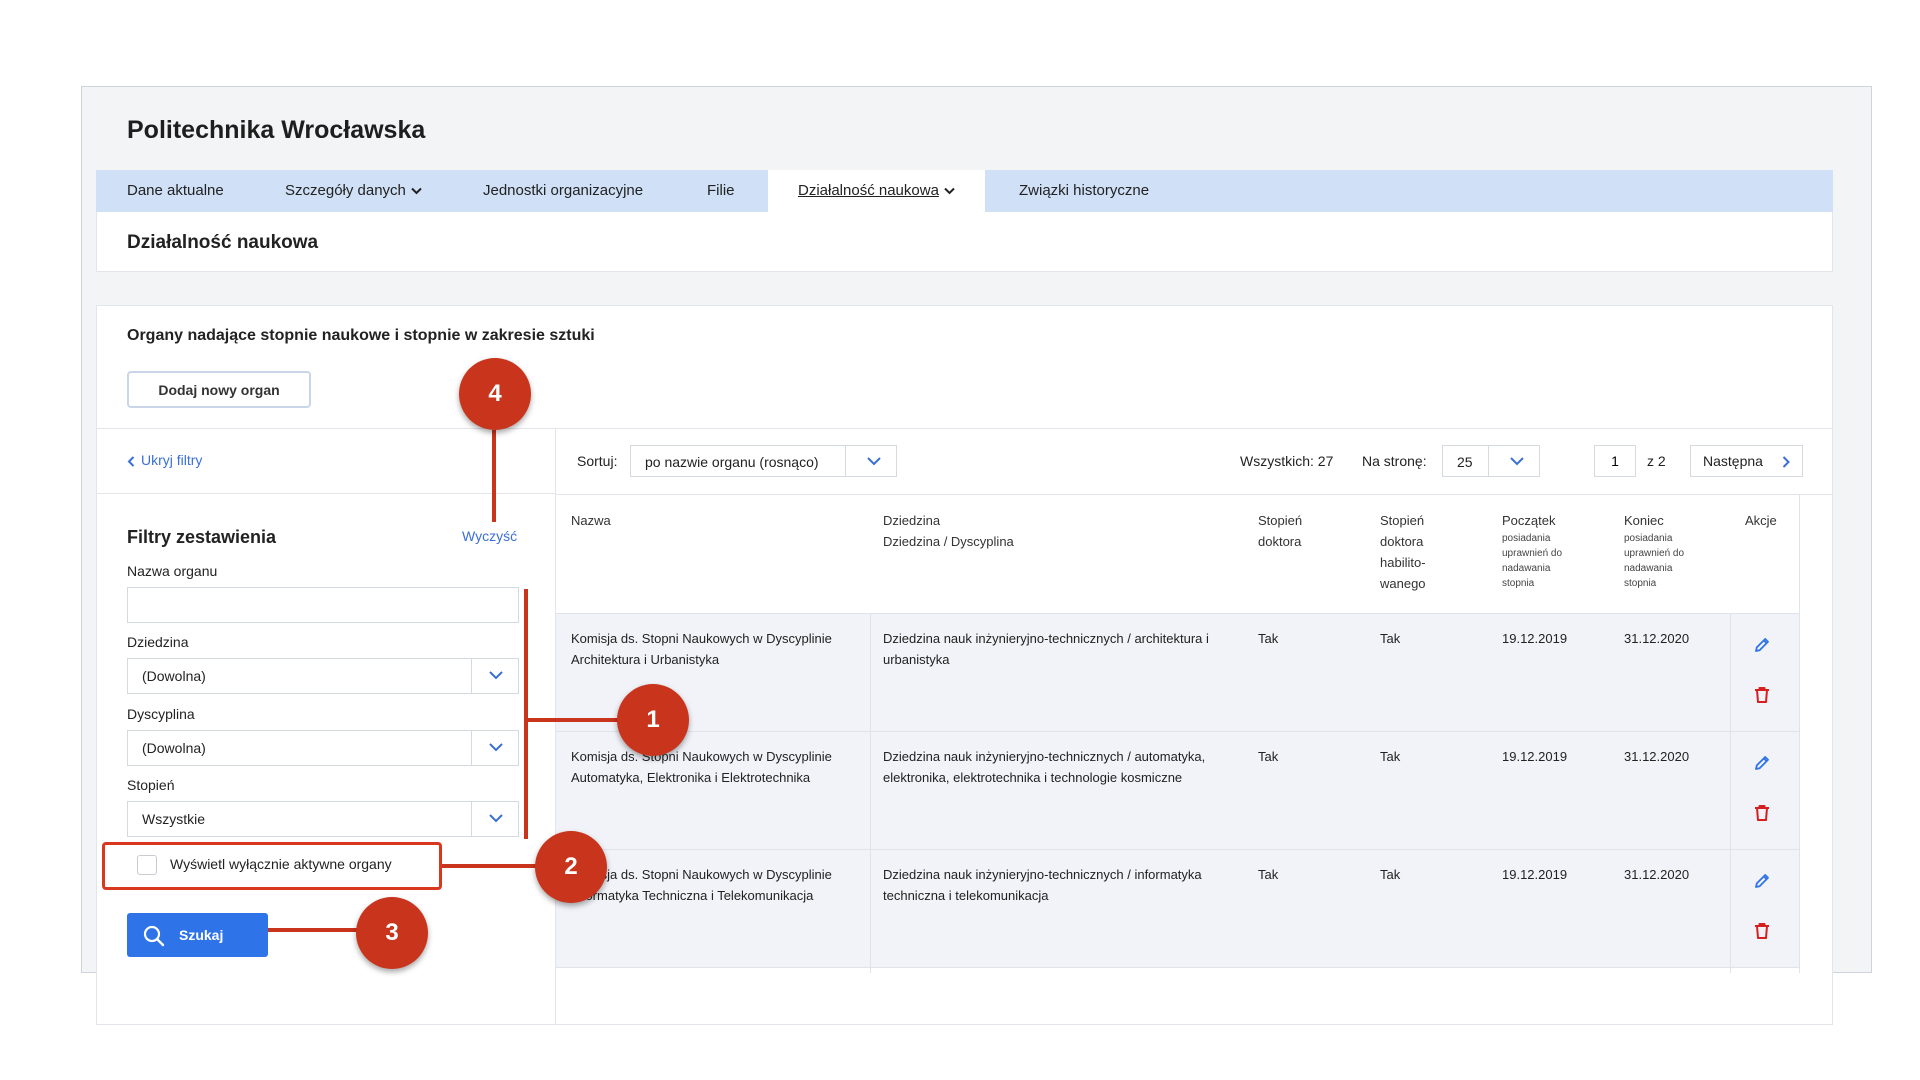 Image resolution: width=1920 pixels, height=1080 pixels. What do you see at coordinates (571, 867) in the screenshot?
I see `callout-2: 2` at bounding box center [571, 867].